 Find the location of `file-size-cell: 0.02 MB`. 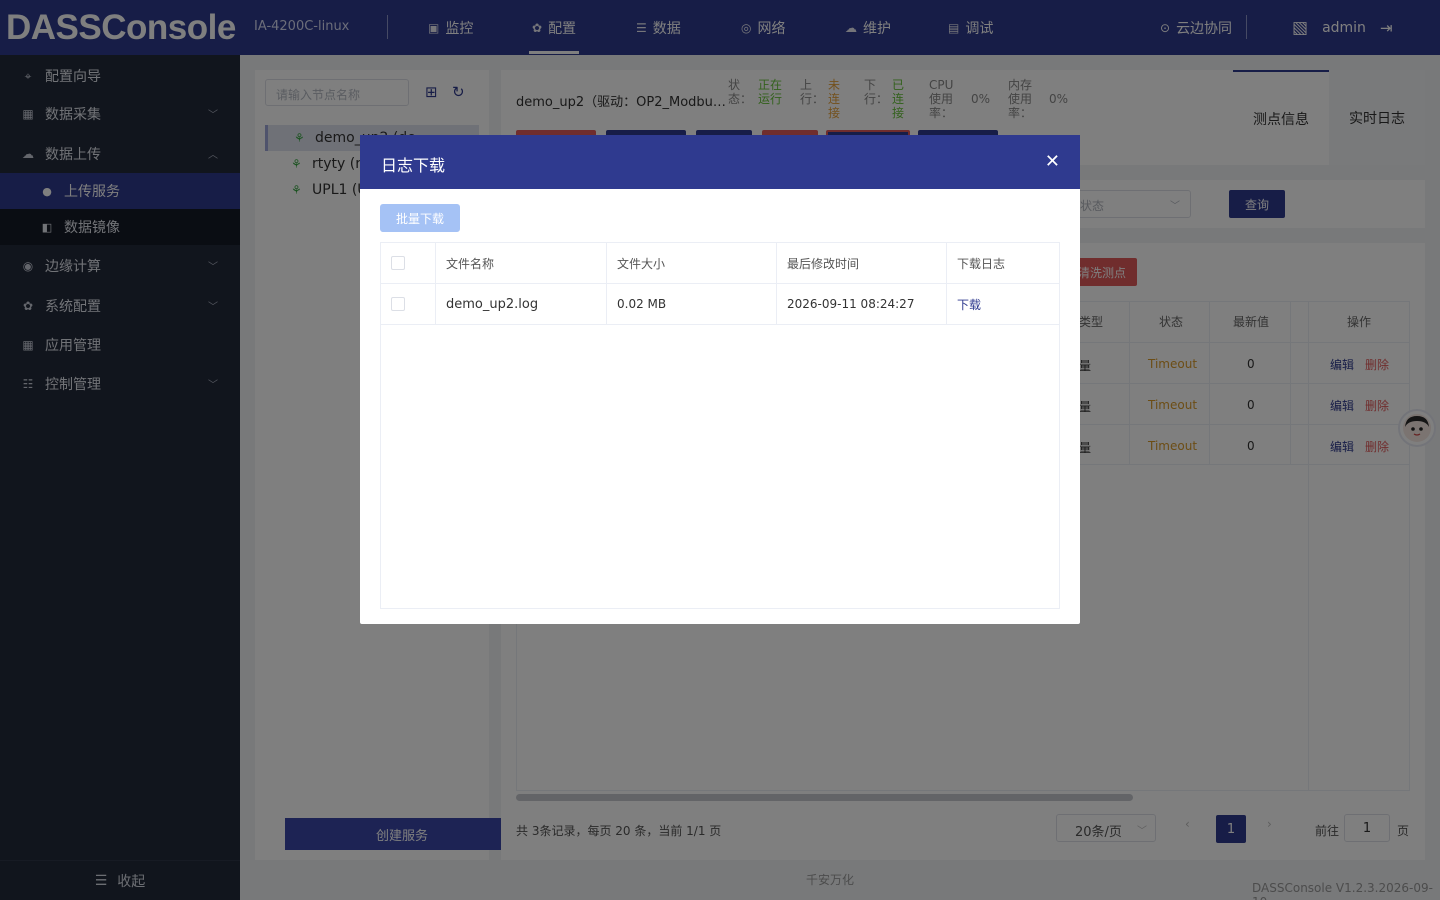

file-size-cell: 0.02 MB is located at coordinates (692, 304).